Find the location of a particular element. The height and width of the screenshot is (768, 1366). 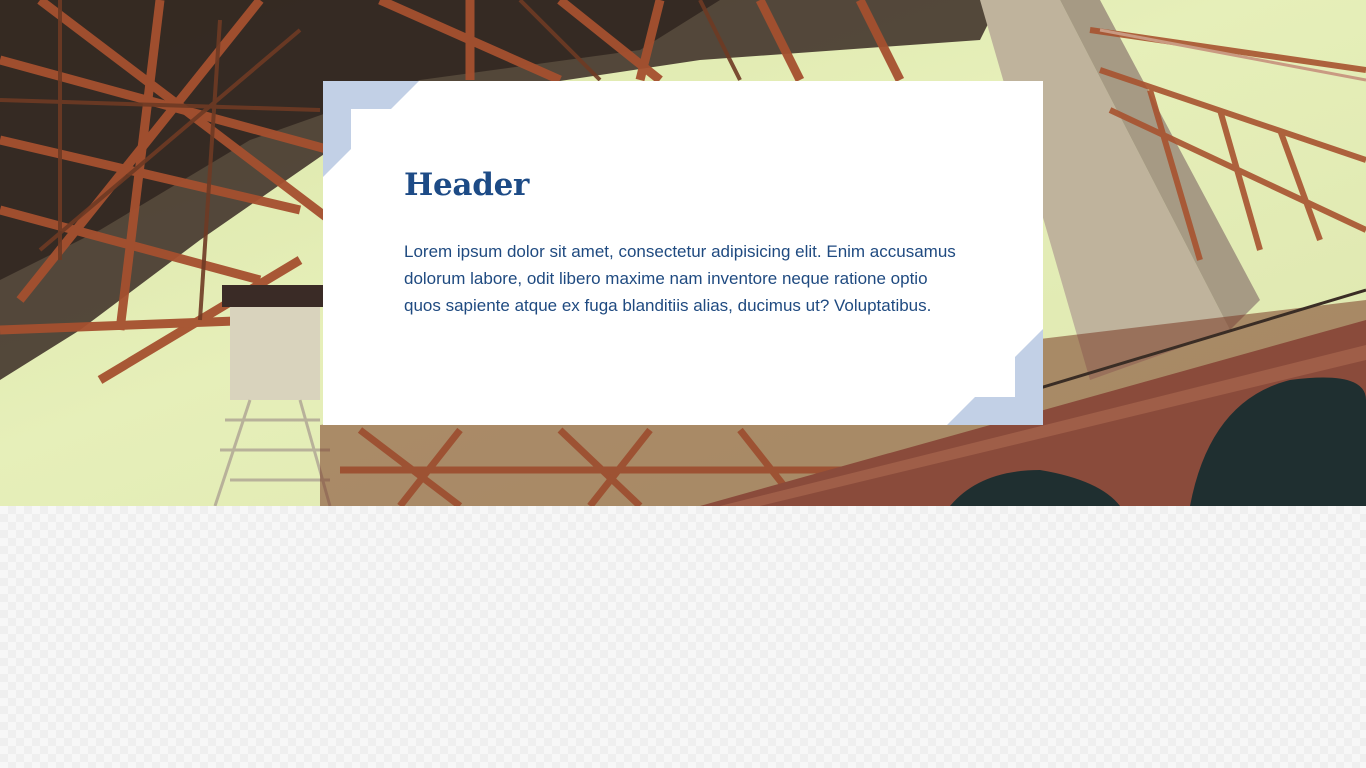

card-title: Header is located at coordinates (467, 185).